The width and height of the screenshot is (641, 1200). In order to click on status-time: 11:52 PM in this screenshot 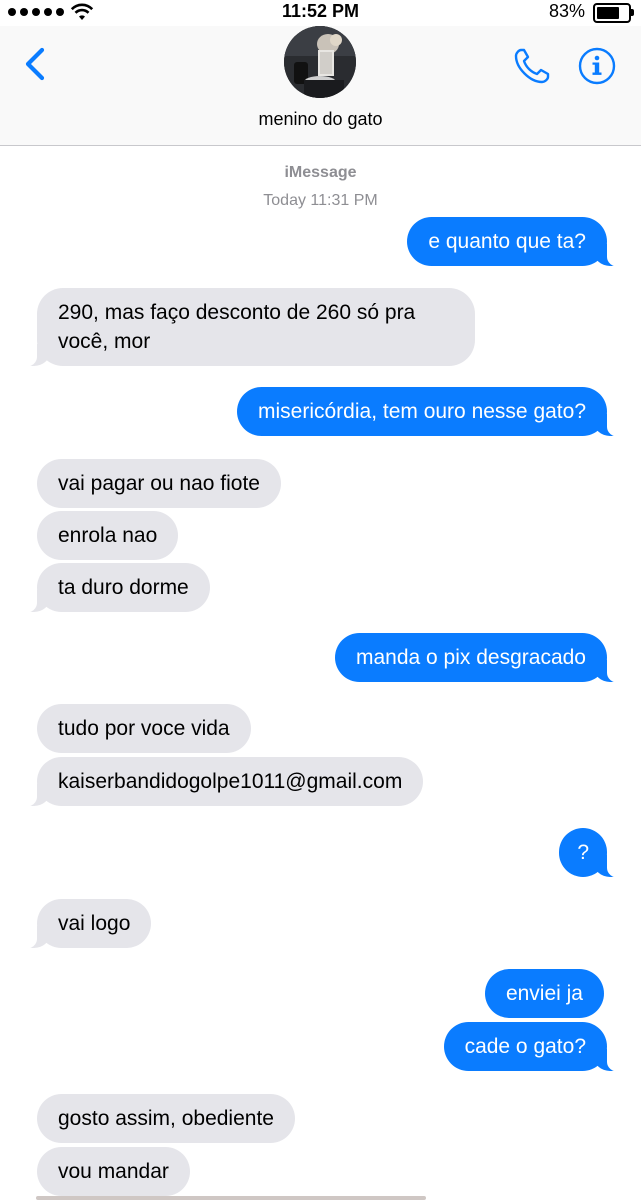, I will do `click(320, 11)`.